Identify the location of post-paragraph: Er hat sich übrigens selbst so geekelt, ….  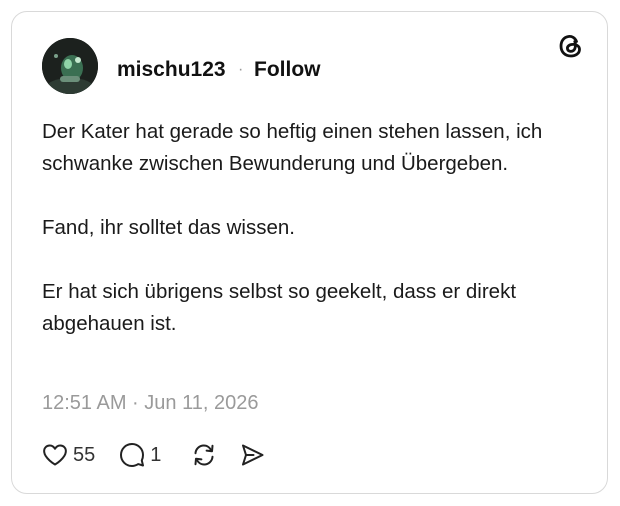
(279, 307).